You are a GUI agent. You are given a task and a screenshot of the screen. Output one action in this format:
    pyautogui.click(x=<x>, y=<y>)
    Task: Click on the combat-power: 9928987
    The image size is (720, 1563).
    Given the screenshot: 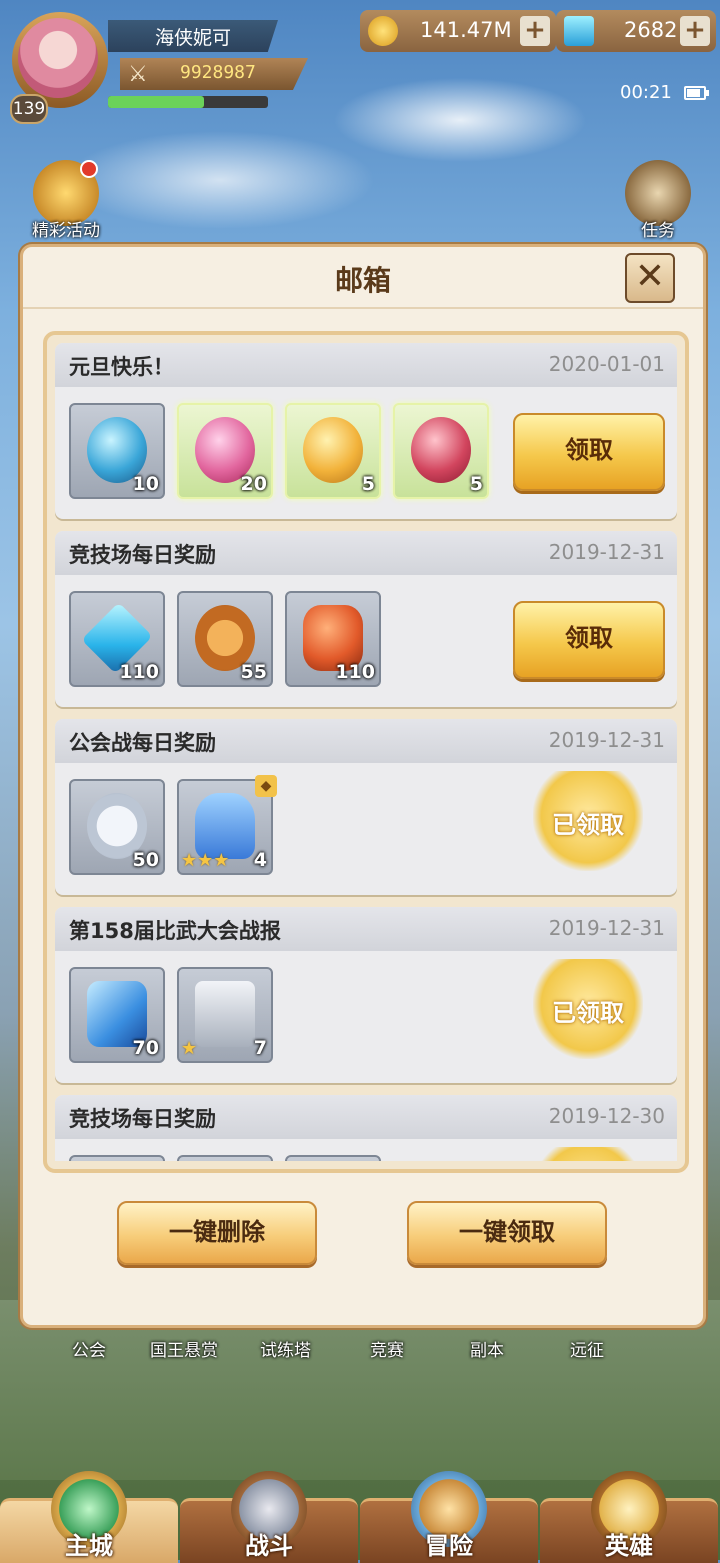 What is the action you would take?
    pyautogui.click(x=218, y=72)
    